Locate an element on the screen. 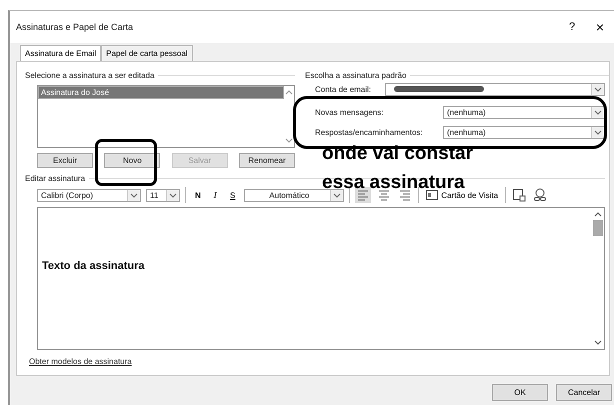  annotation-text: onde vai constar is located at coordinates (397, 153).